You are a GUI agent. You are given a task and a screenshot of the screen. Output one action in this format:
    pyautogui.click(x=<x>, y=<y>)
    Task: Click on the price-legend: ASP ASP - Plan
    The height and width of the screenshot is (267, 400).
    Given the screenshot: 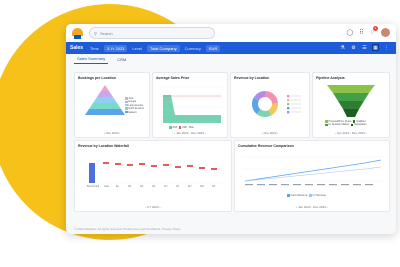 What is the action you would take?
    pyautogui.click(x=181, y=127)
    